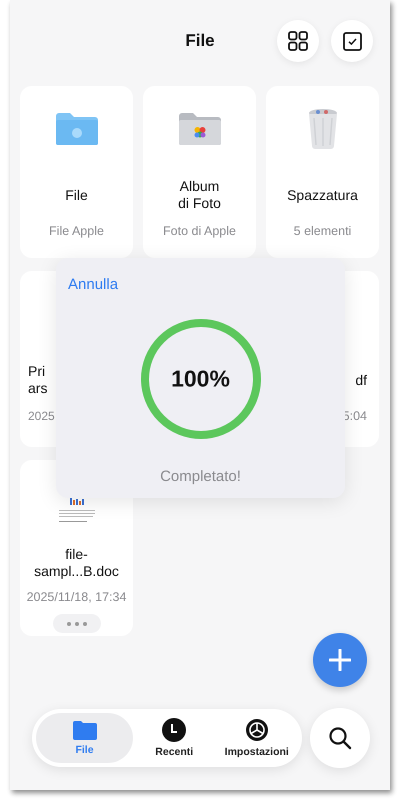 Image resolution: width=401 pixels, height=801 pixels. Describe the element at coordinates (199, 231) in the screenshot. I see `location-subtitle: Foto di Apple` at that location.